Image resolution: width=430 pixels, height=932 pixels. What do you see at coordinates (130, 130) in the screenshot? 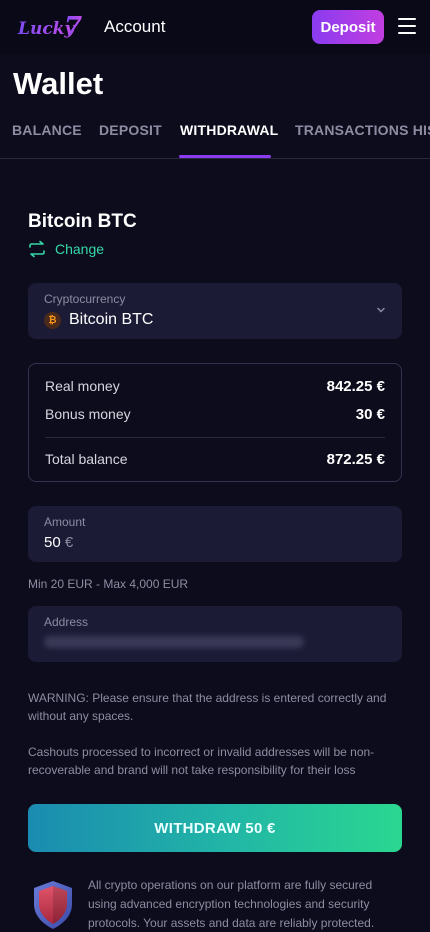
I see `tab-deposit: DEPOSIT` at bounding box center [130, 130].